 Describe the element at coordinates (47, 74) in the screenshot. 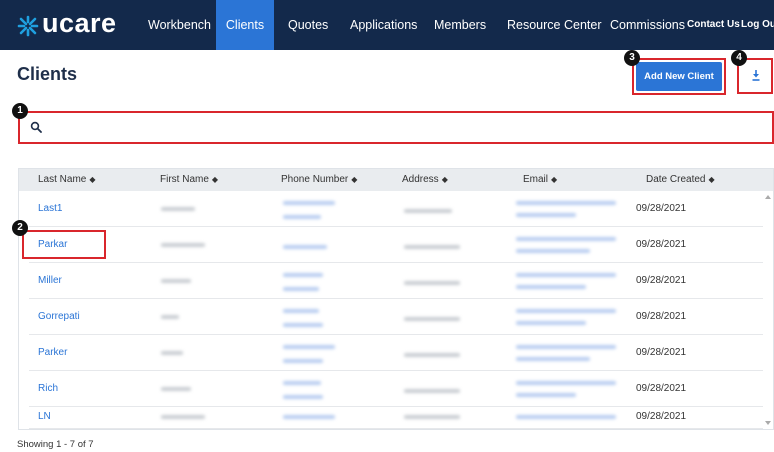

I see `page-title: Clients` at that location.